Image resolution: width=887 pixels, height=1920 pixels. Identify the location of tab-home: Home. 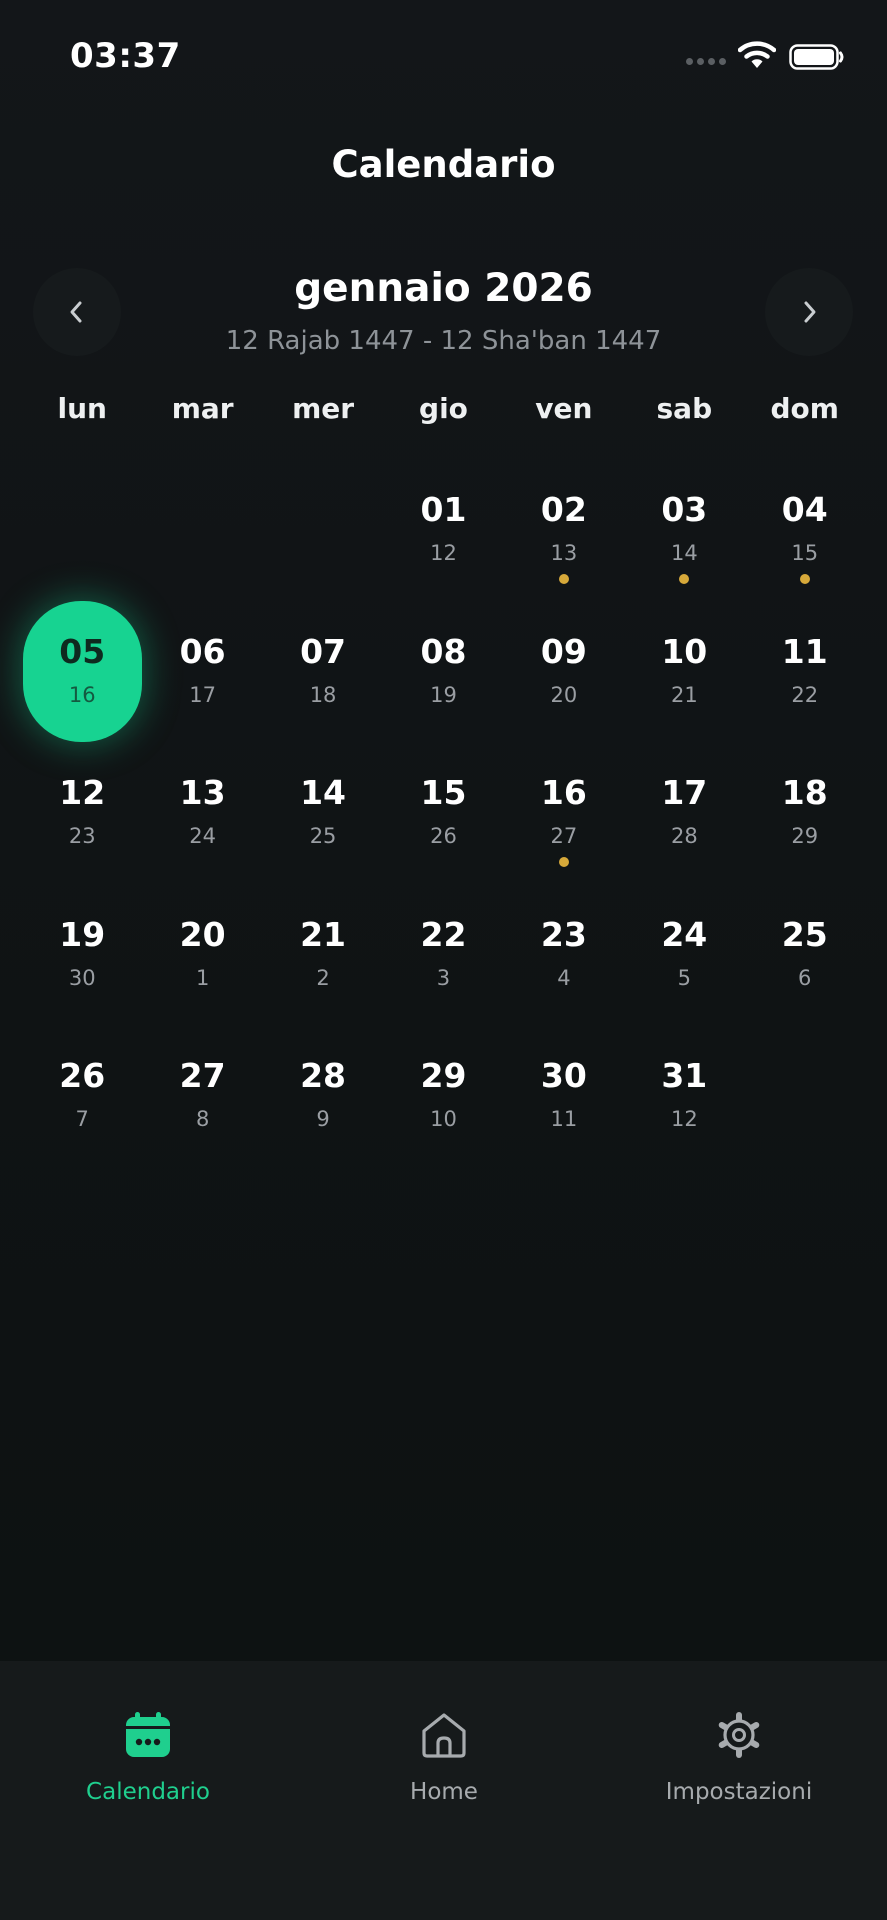
(444, 1733).